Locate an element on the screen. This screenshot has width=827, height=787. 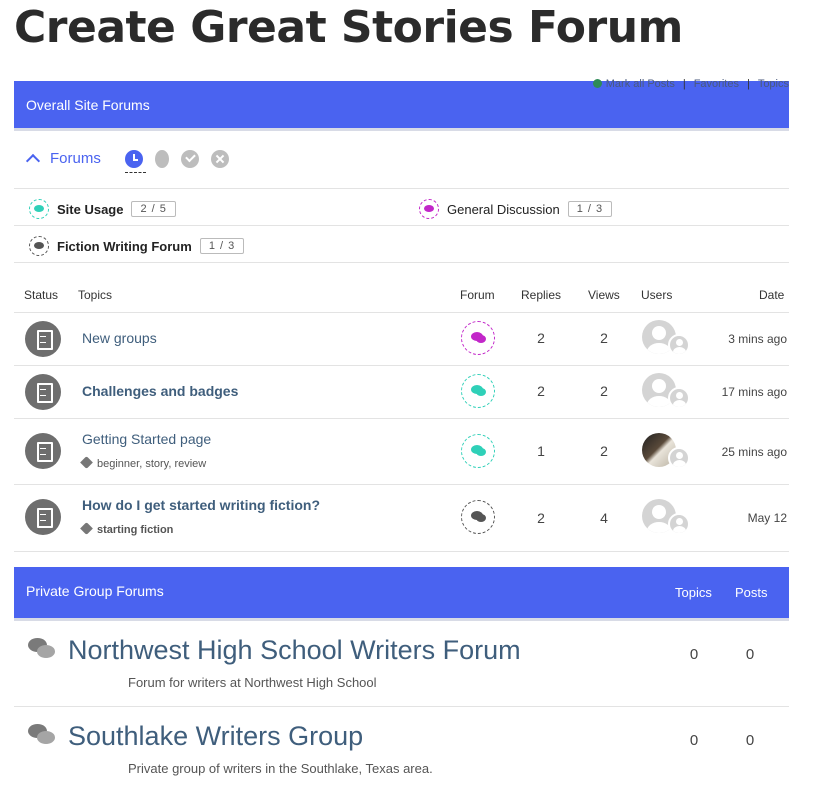
column-header-views: Views is located at coordinates (604, 295).